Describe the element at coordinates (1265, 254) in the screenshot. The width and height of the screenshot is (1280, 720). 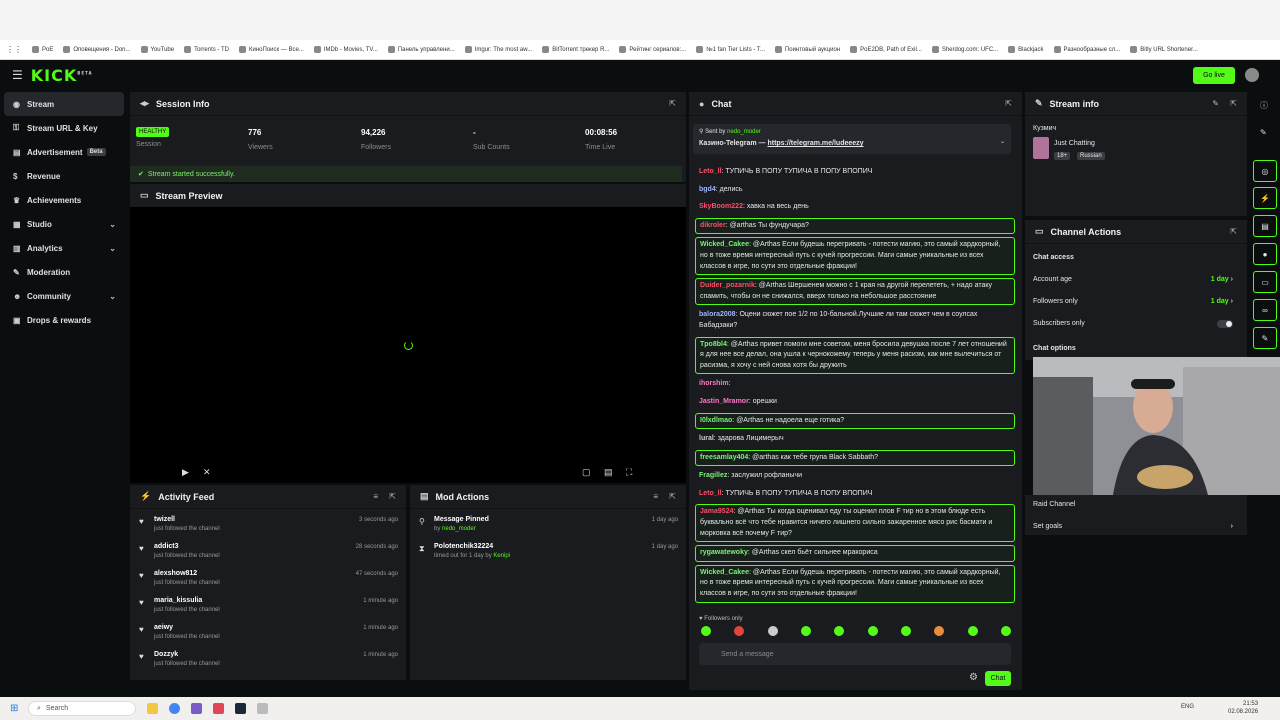
I see `rail-button: ●` at that location.